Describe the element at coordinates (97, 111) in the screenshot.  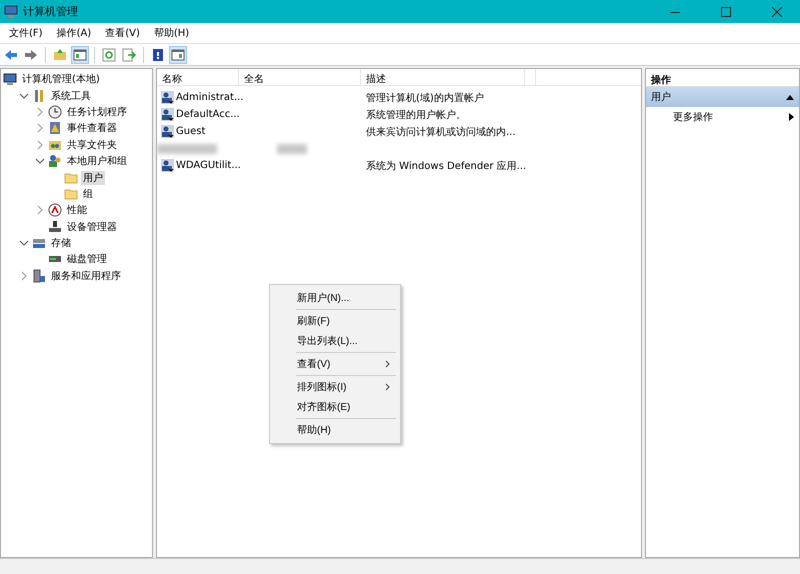
I see `tree-item: 任务计划程序` at that location.